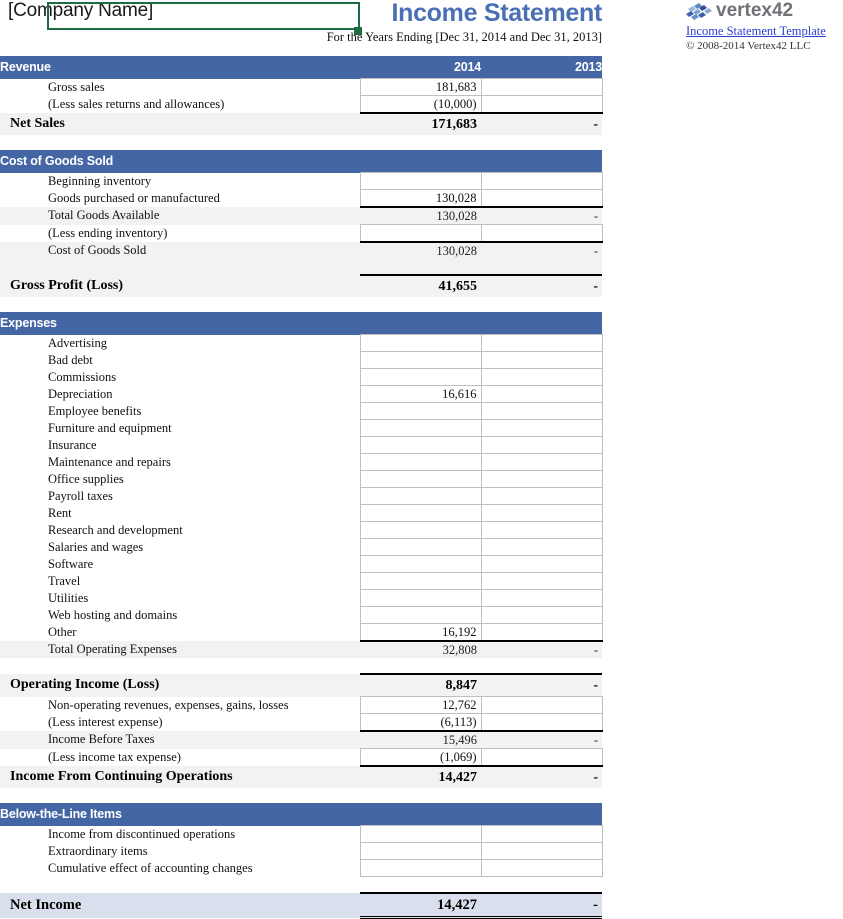  Describe the element at coordinates (301, 814) in the screenshot. I see `section-header-below-the-line-items: Below-the-Line Items` at that location.